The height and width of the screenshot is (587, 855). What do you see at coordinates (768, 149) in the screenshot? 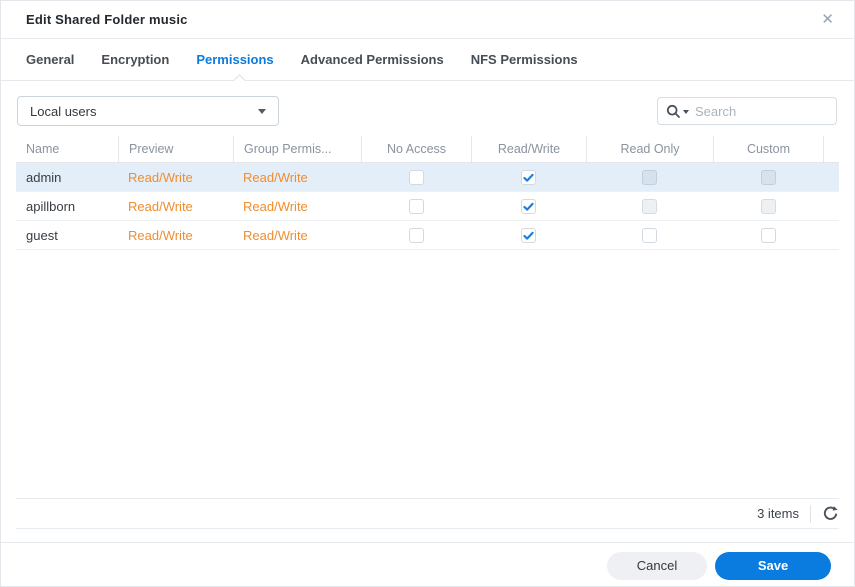
I see `col-header-custom: Custom` at bounding box center [768, 149].